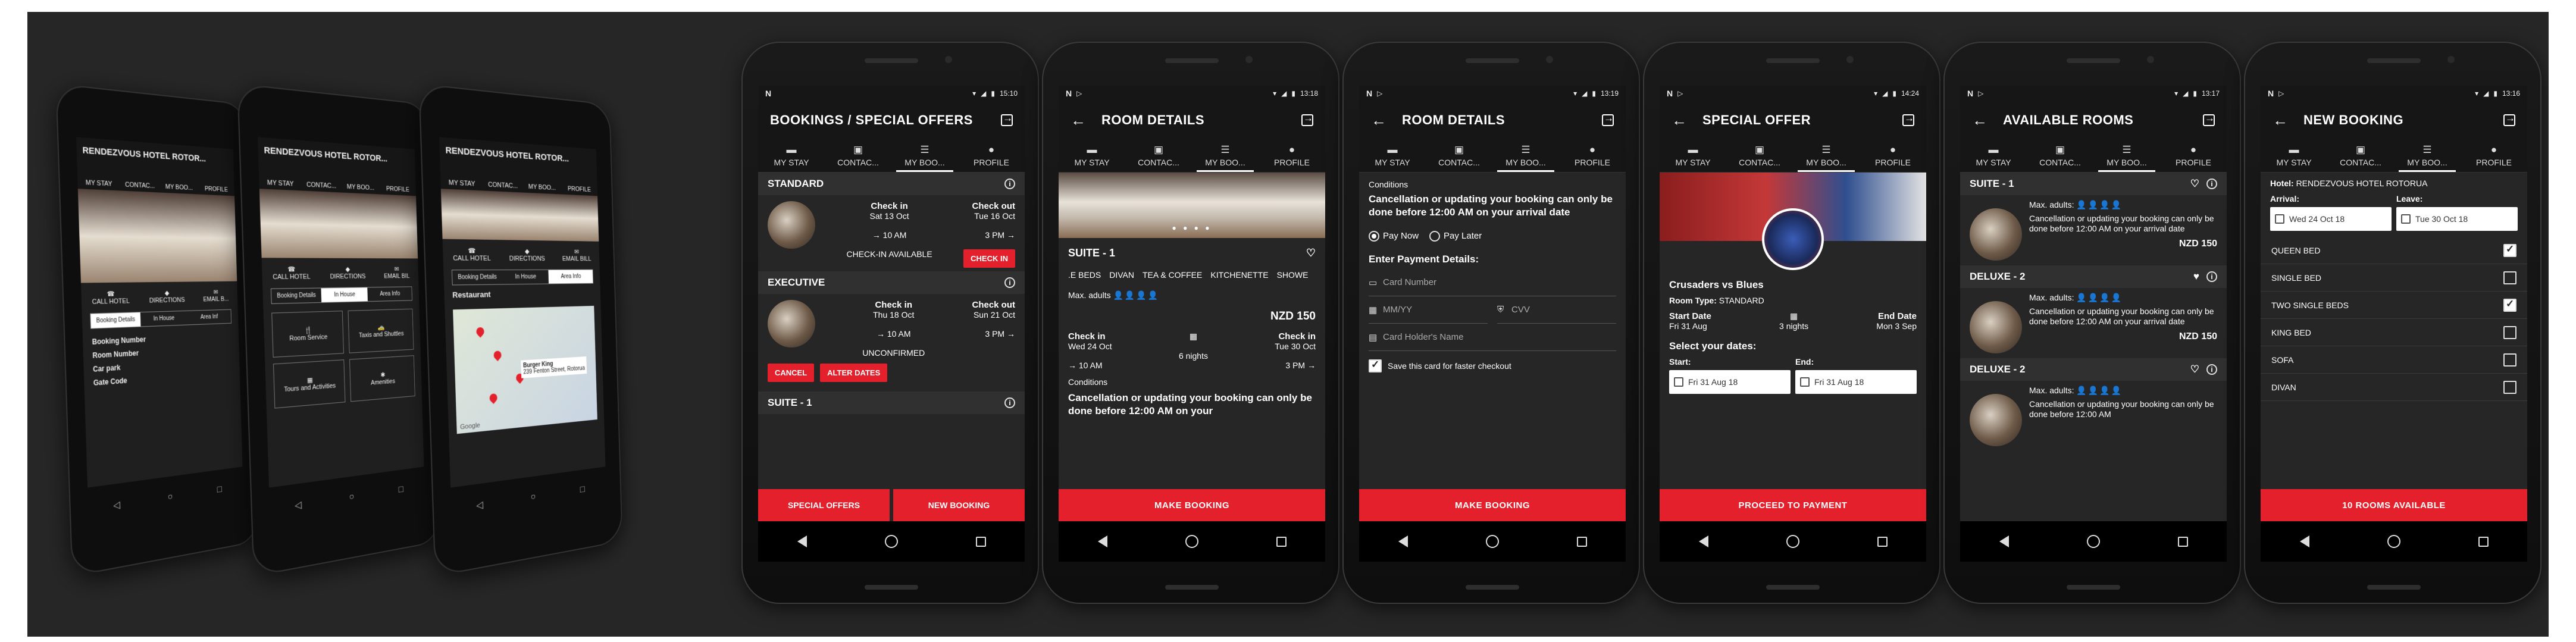 Image resolution: width=2576 pixels, height=642 pixels. What do you see at coordinates (1492, 283) in the screenshot?
I see `card-number-field: ▭ Card Number` at bounding box center [1492, 283].